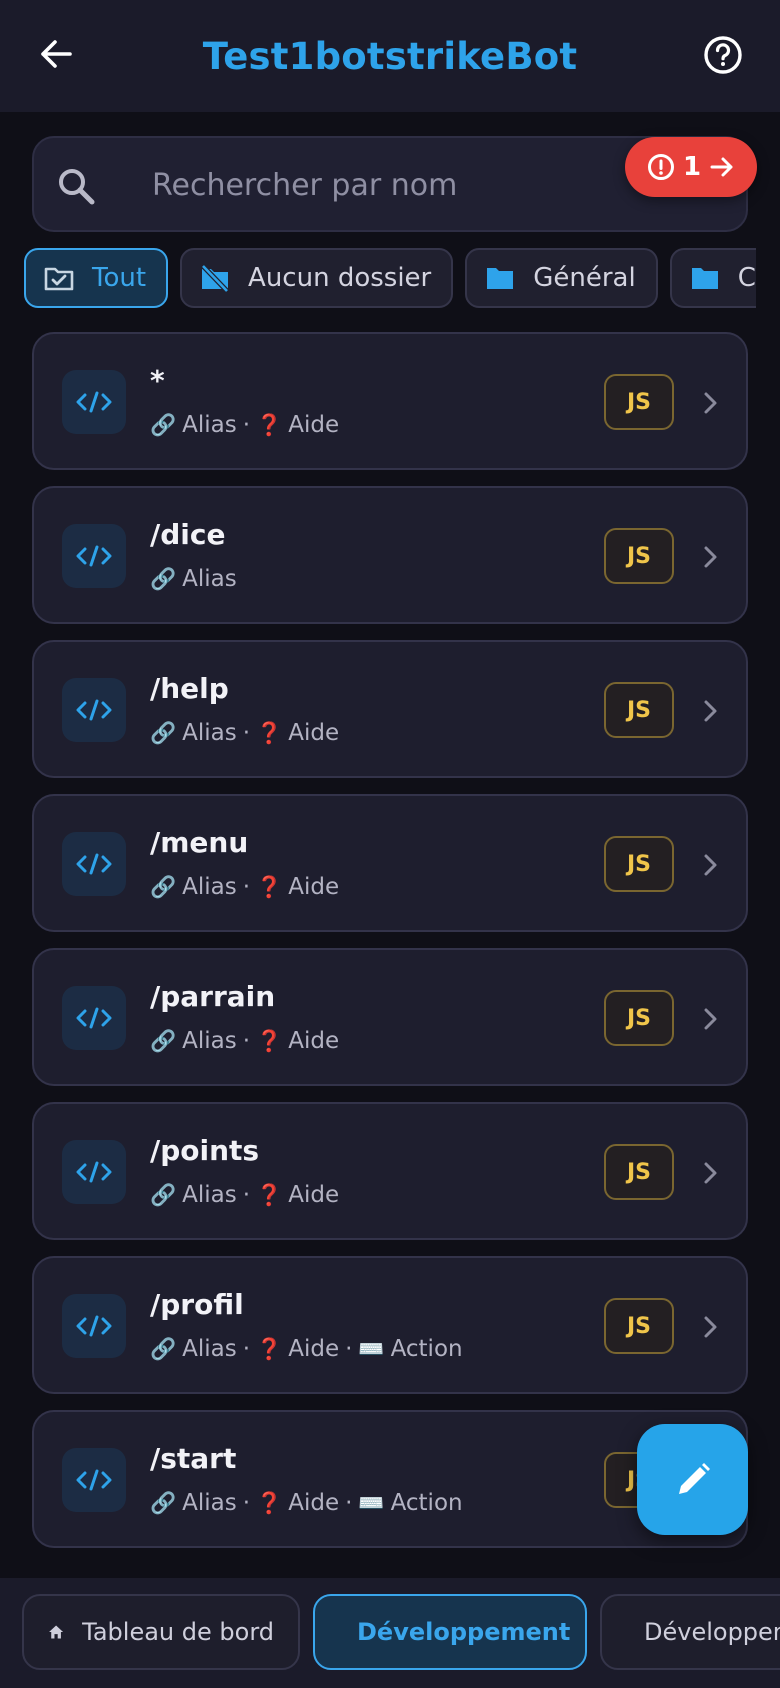 Image resolution: width=780 pixels, height=1688 pixels. Describe the element at coordinates (371, 1348) in the screenshot. I see `meta-emoji: ⌨️` at that location.